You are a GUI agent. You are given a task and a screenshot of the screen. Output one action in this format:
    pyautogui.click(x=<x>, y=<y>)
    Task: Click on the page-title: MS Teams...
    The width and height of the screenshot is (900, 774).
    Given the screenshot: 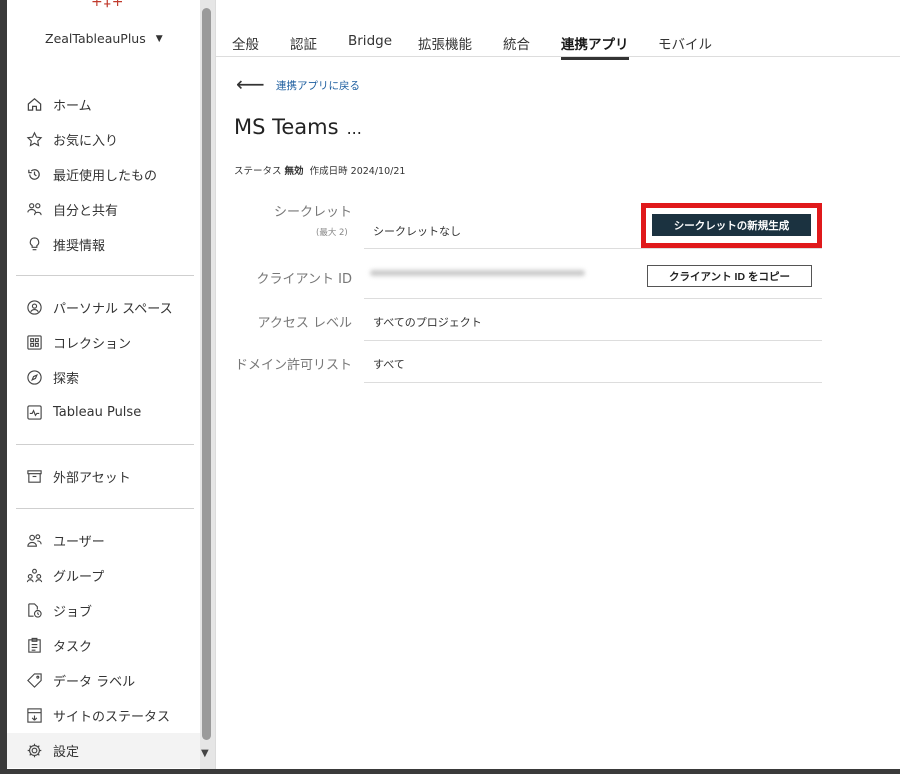 What is the action you would take?
    pyautogui.click(x=298, y=127)
    